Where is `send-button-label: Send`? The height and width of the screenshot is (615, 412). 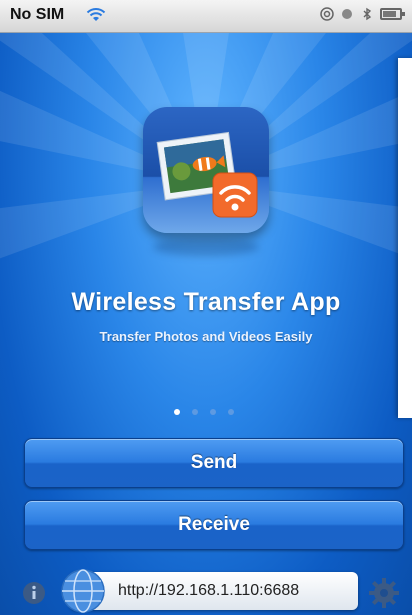
send-button-label: Send is located at coordinates (214, 462).